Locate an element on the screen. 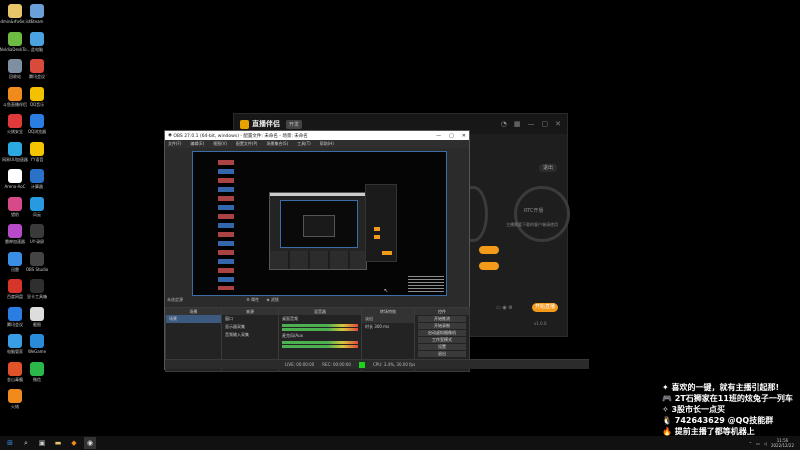 Image resolution: width=800 pixels, height=450 pixels. desktop-icon-label: 计算器 is located at coordinates (37, 186).